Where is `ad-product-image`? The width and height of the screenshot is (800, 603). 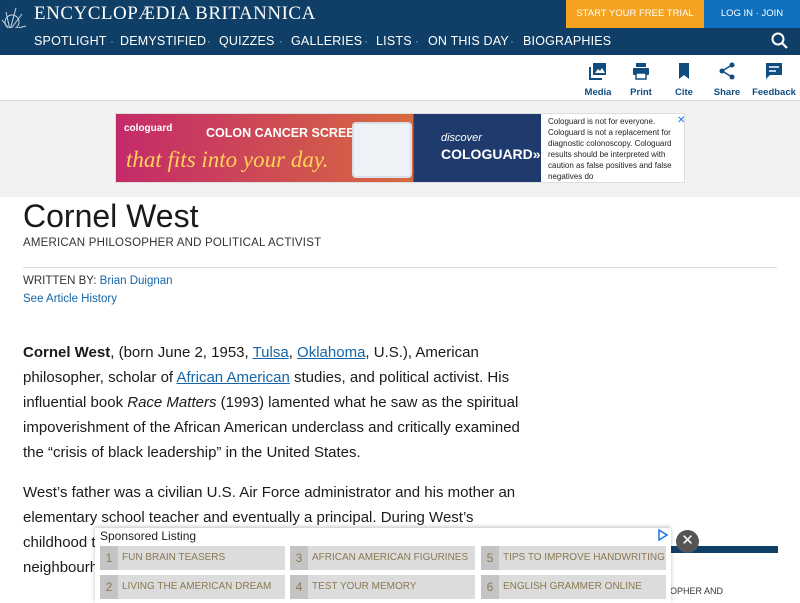 ad-product-image is located at coordinates (382, 150).